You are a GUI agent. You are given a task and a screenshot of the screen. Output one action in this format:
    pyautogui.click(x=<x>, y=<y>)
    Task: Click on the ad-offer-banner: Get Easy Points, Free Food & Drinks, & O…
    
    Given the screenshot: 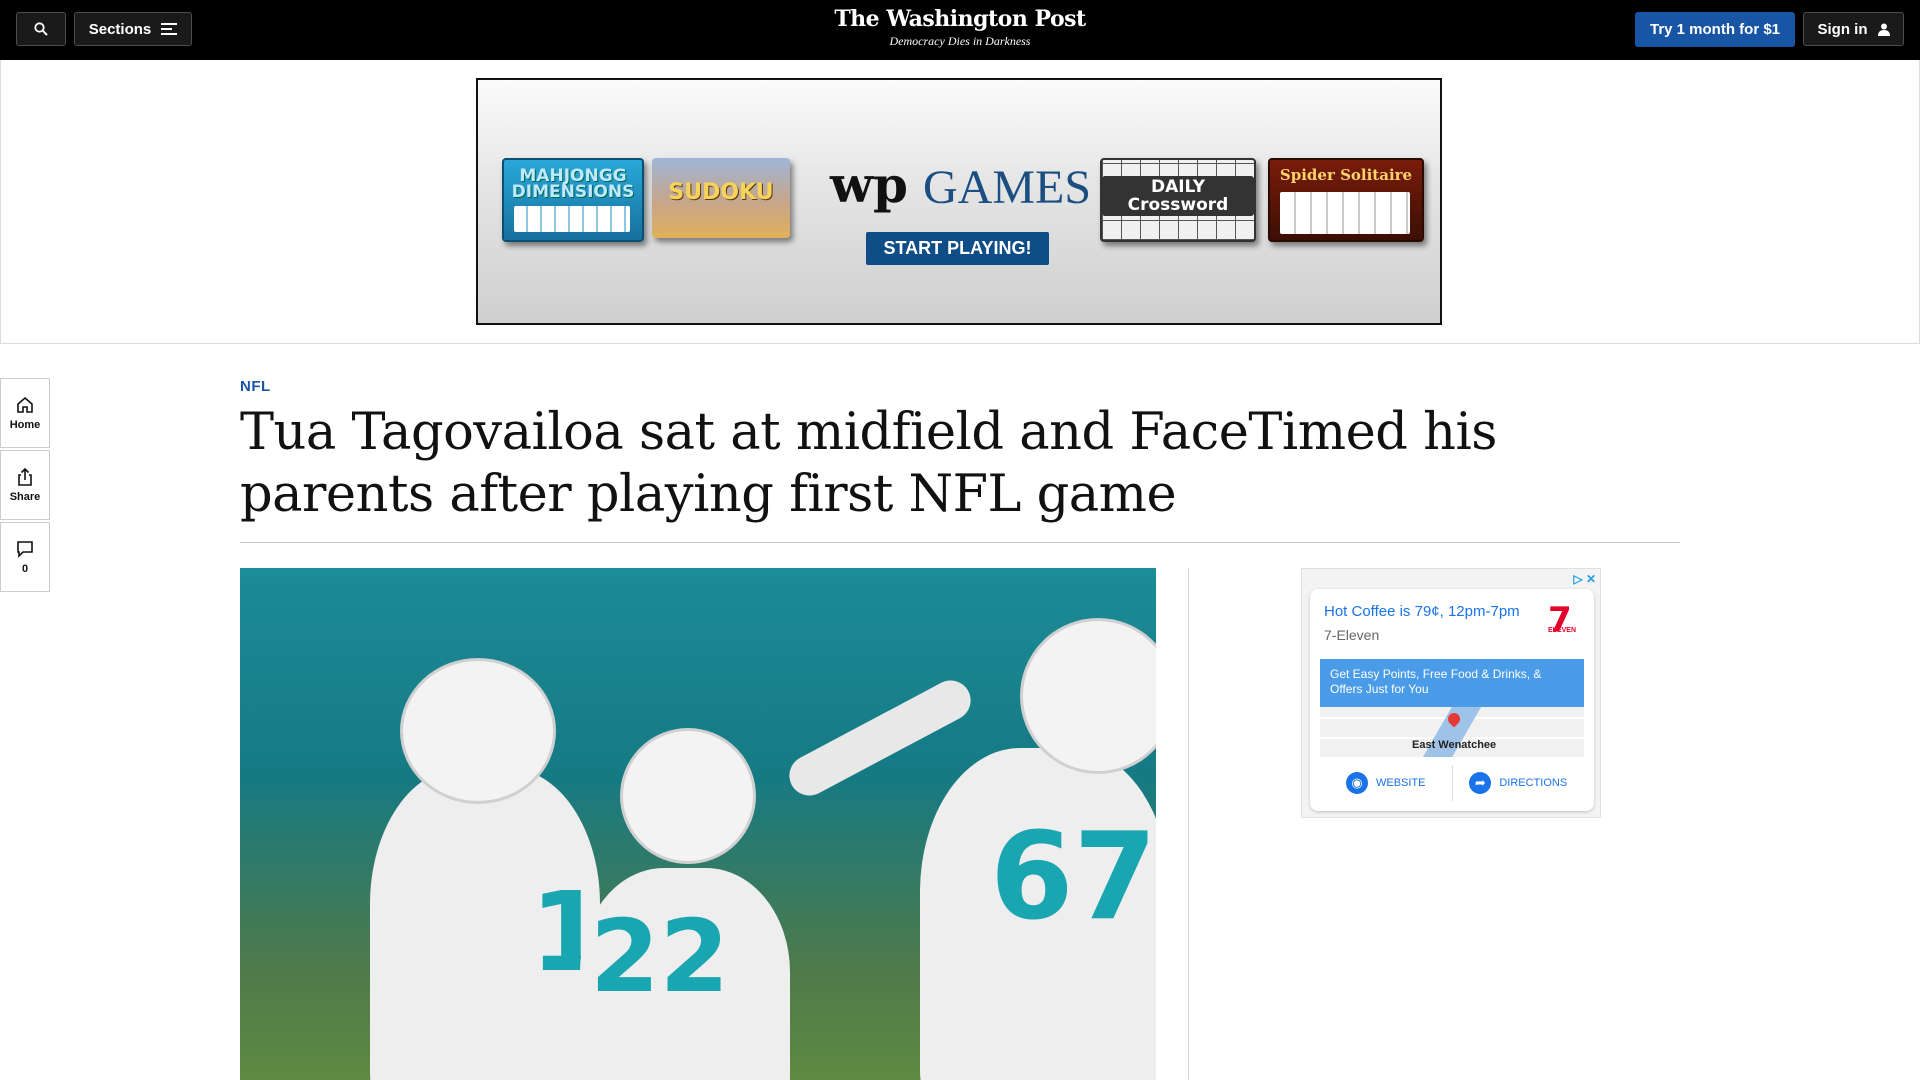 What is the action you would take?
    pyautogui.click(x=1452, y=683)
    